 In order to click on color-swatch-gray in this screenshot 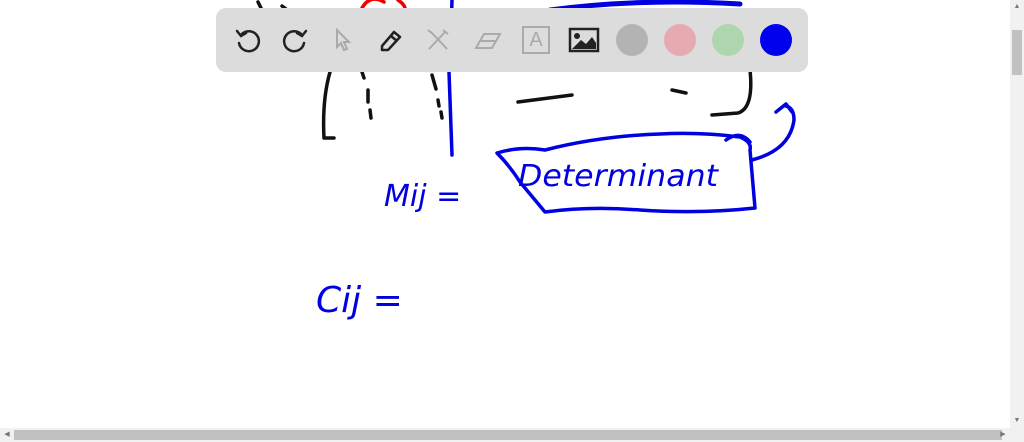, I will do `click(632, 40)`.